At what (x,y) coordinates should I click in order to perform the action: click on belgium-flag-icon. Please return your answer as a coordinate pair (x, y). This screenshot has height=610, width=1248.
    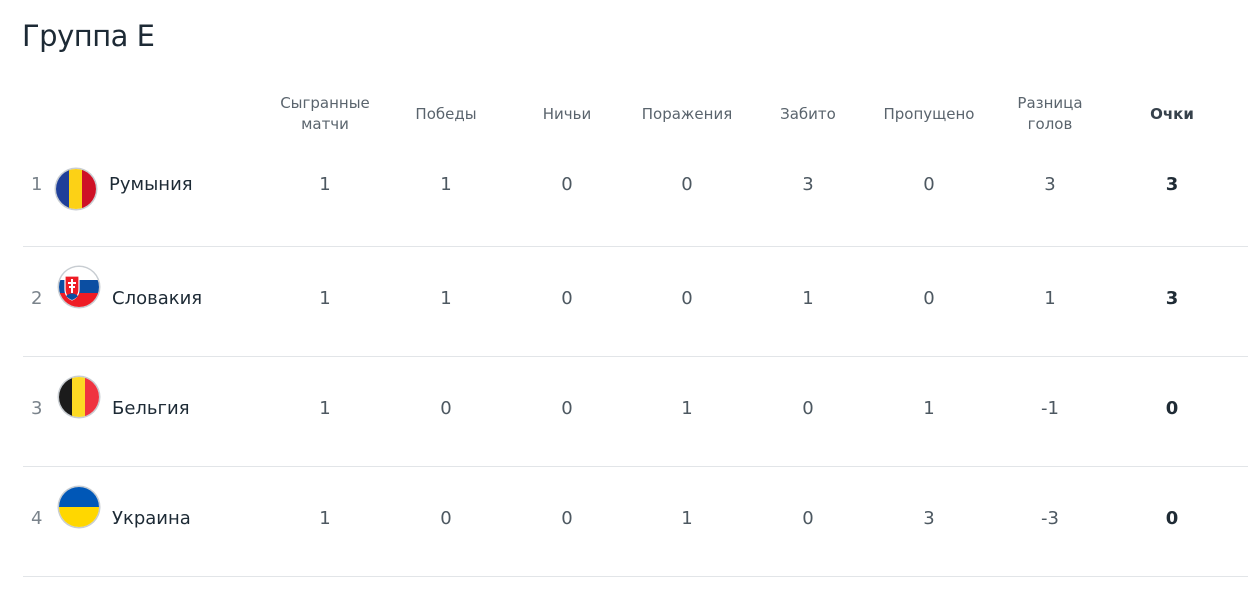
    Looking at the image, I should click on (79, 397).